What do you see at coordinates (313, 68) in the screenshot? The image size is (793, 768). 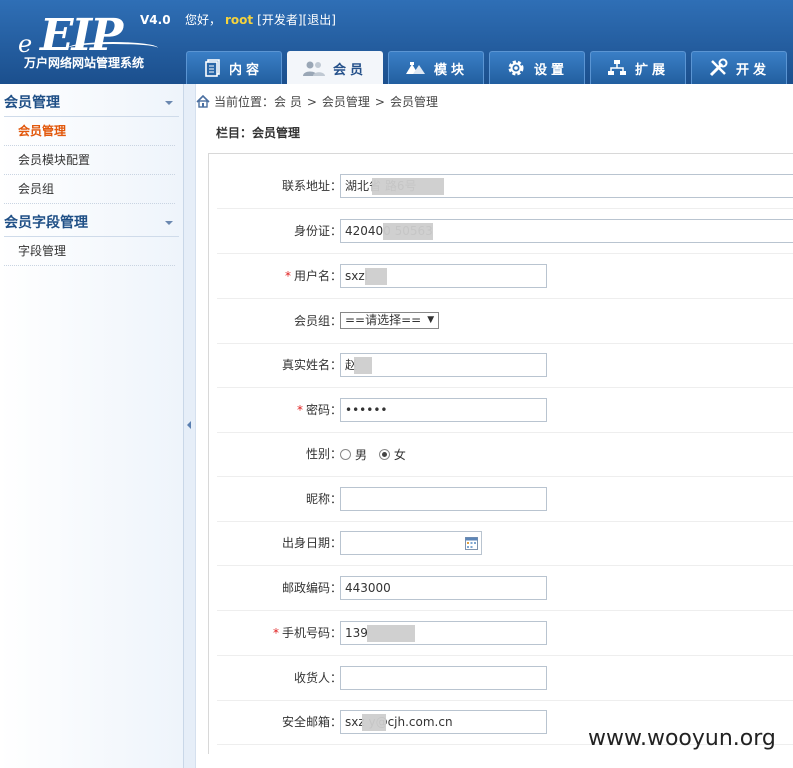 I see `users-icon` at bounding box center [313, 68].